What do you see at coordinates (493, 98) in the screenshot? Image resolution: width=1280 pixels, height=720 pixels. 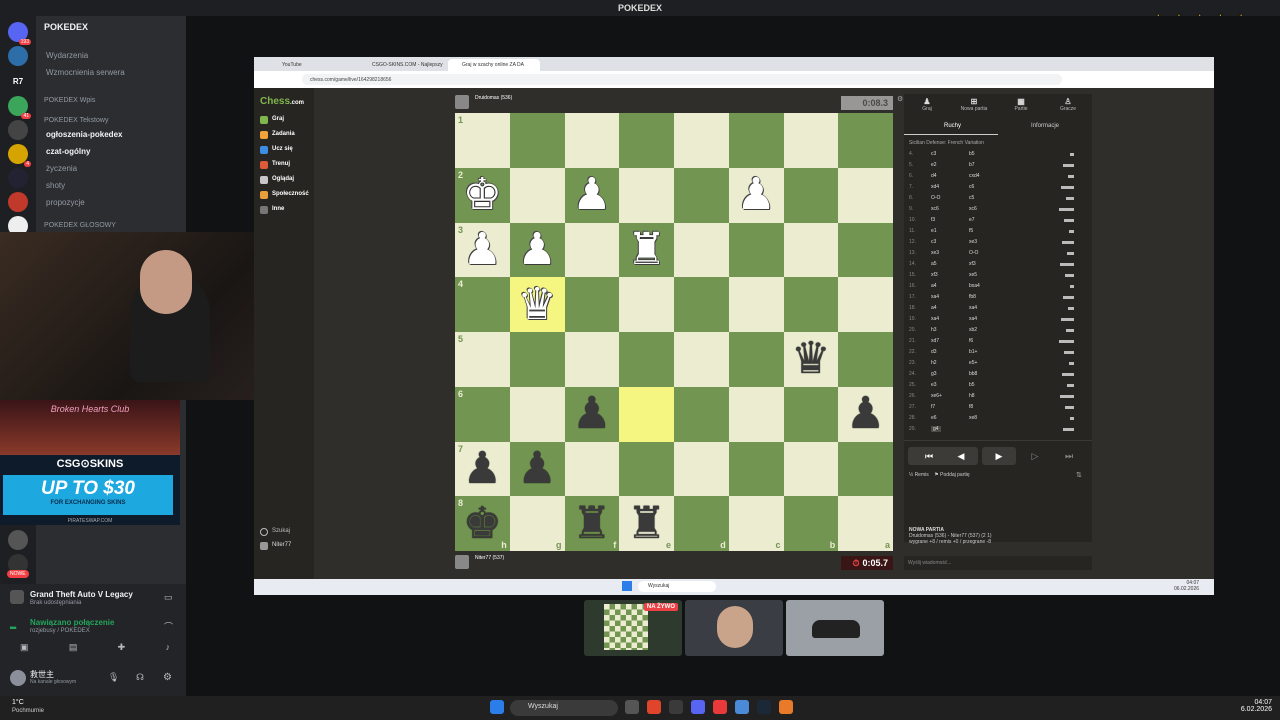 I see `top-player-name: Druidomas (536)` at bounding box center [493, 98].